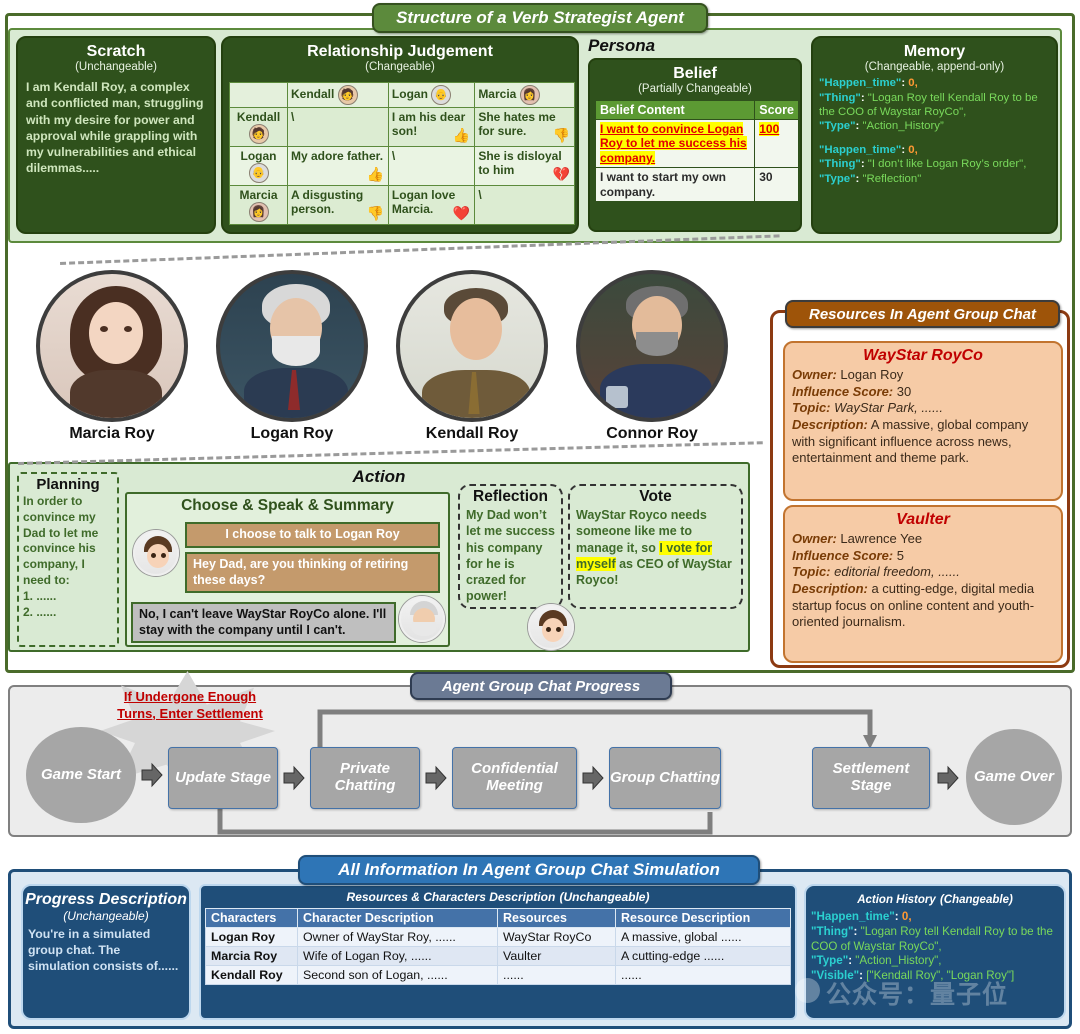 The image size is (1080, 1034). Describe the element at coordinates (338, 95) in the screenshot. I see `rel-col-kendall: Kendall 🧑` at that location.